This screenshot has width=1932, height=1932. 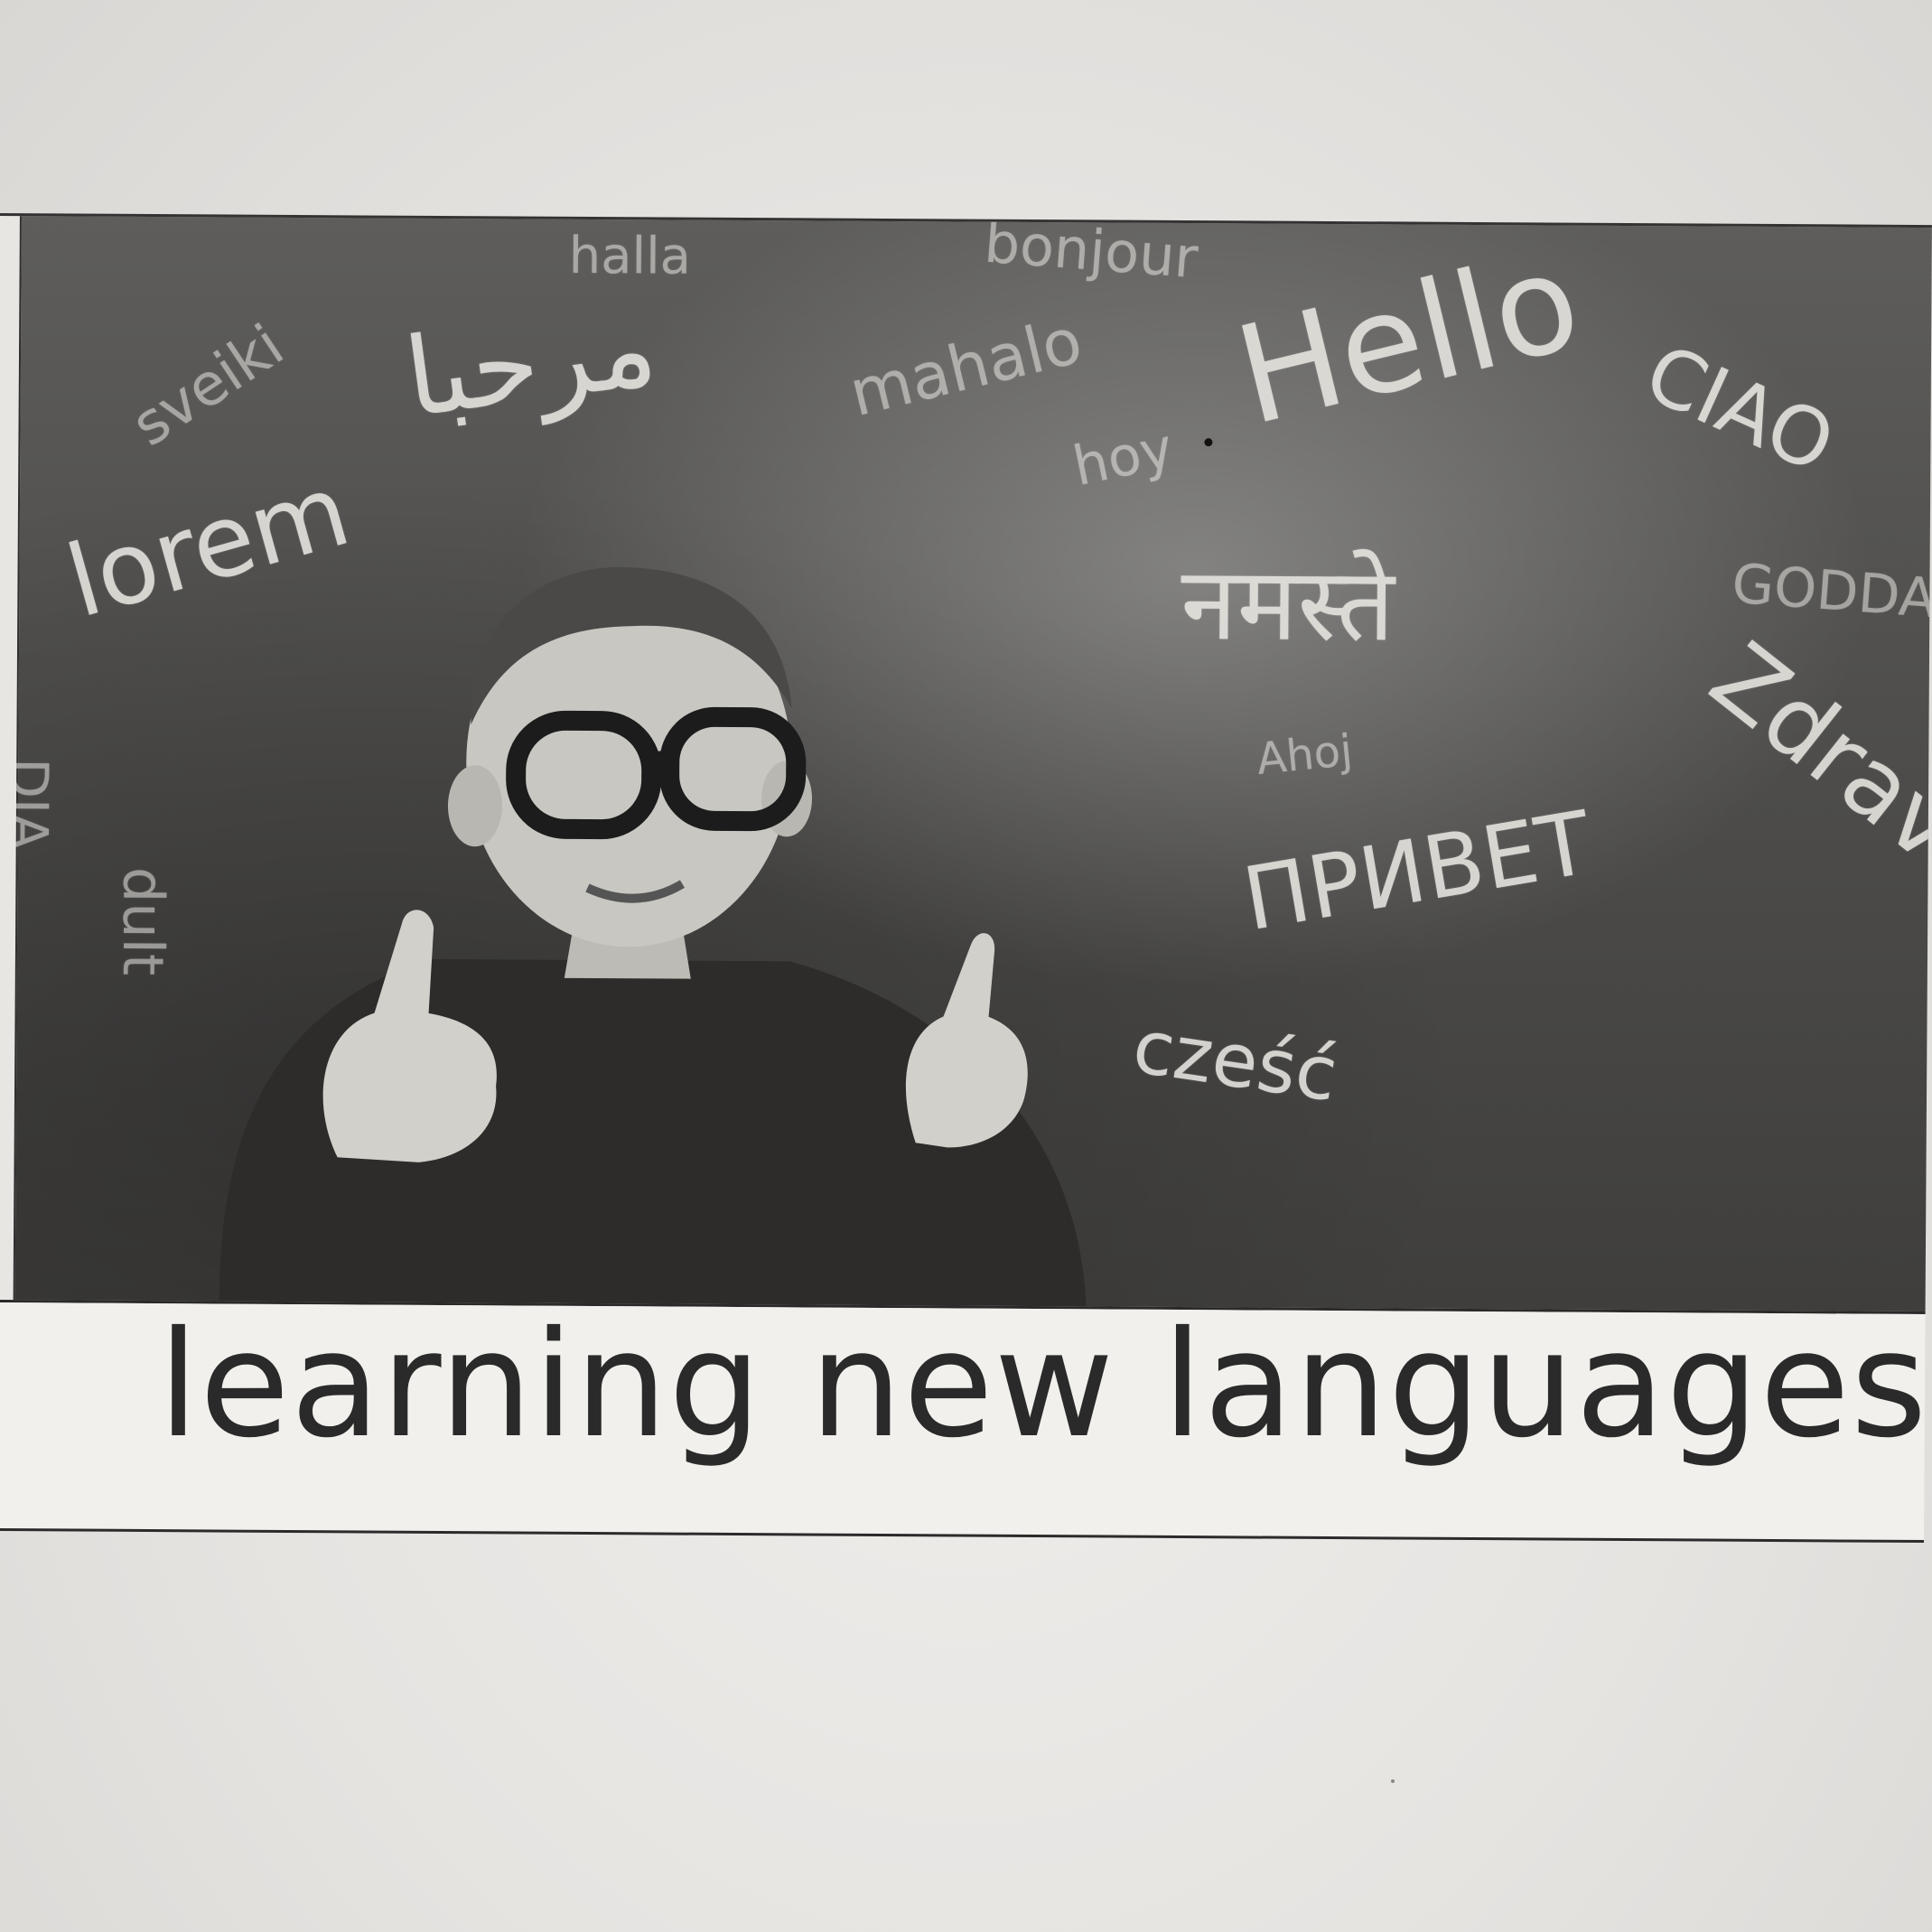 I want to click on thumbs-up-left, so click(x=409, y=1036).